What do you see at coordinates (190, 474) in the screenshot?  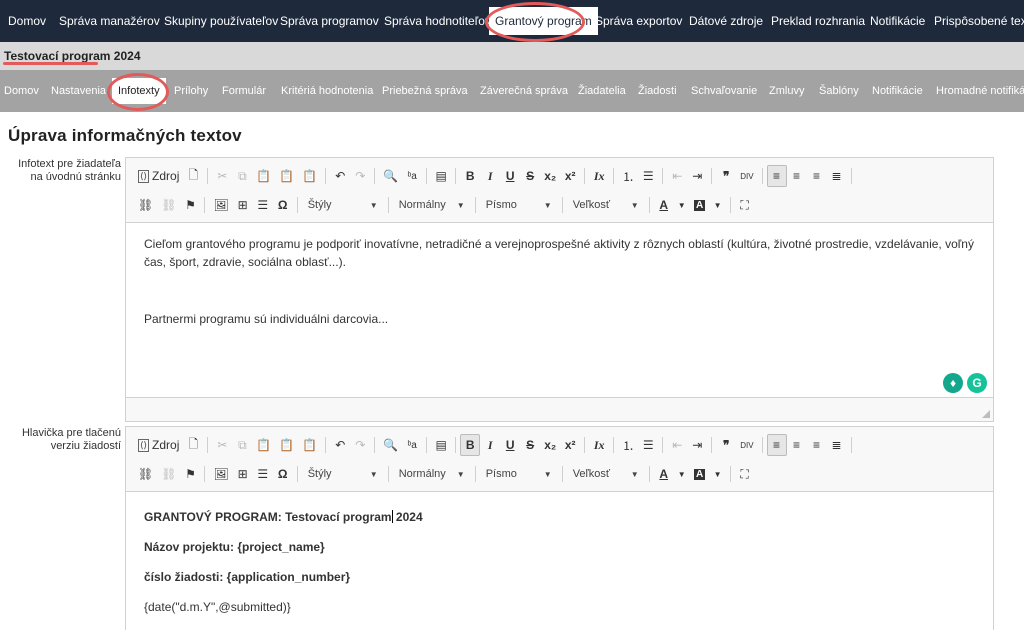 I see `anchor-flag-icon: ⚑` at bounding box center [190, 474].